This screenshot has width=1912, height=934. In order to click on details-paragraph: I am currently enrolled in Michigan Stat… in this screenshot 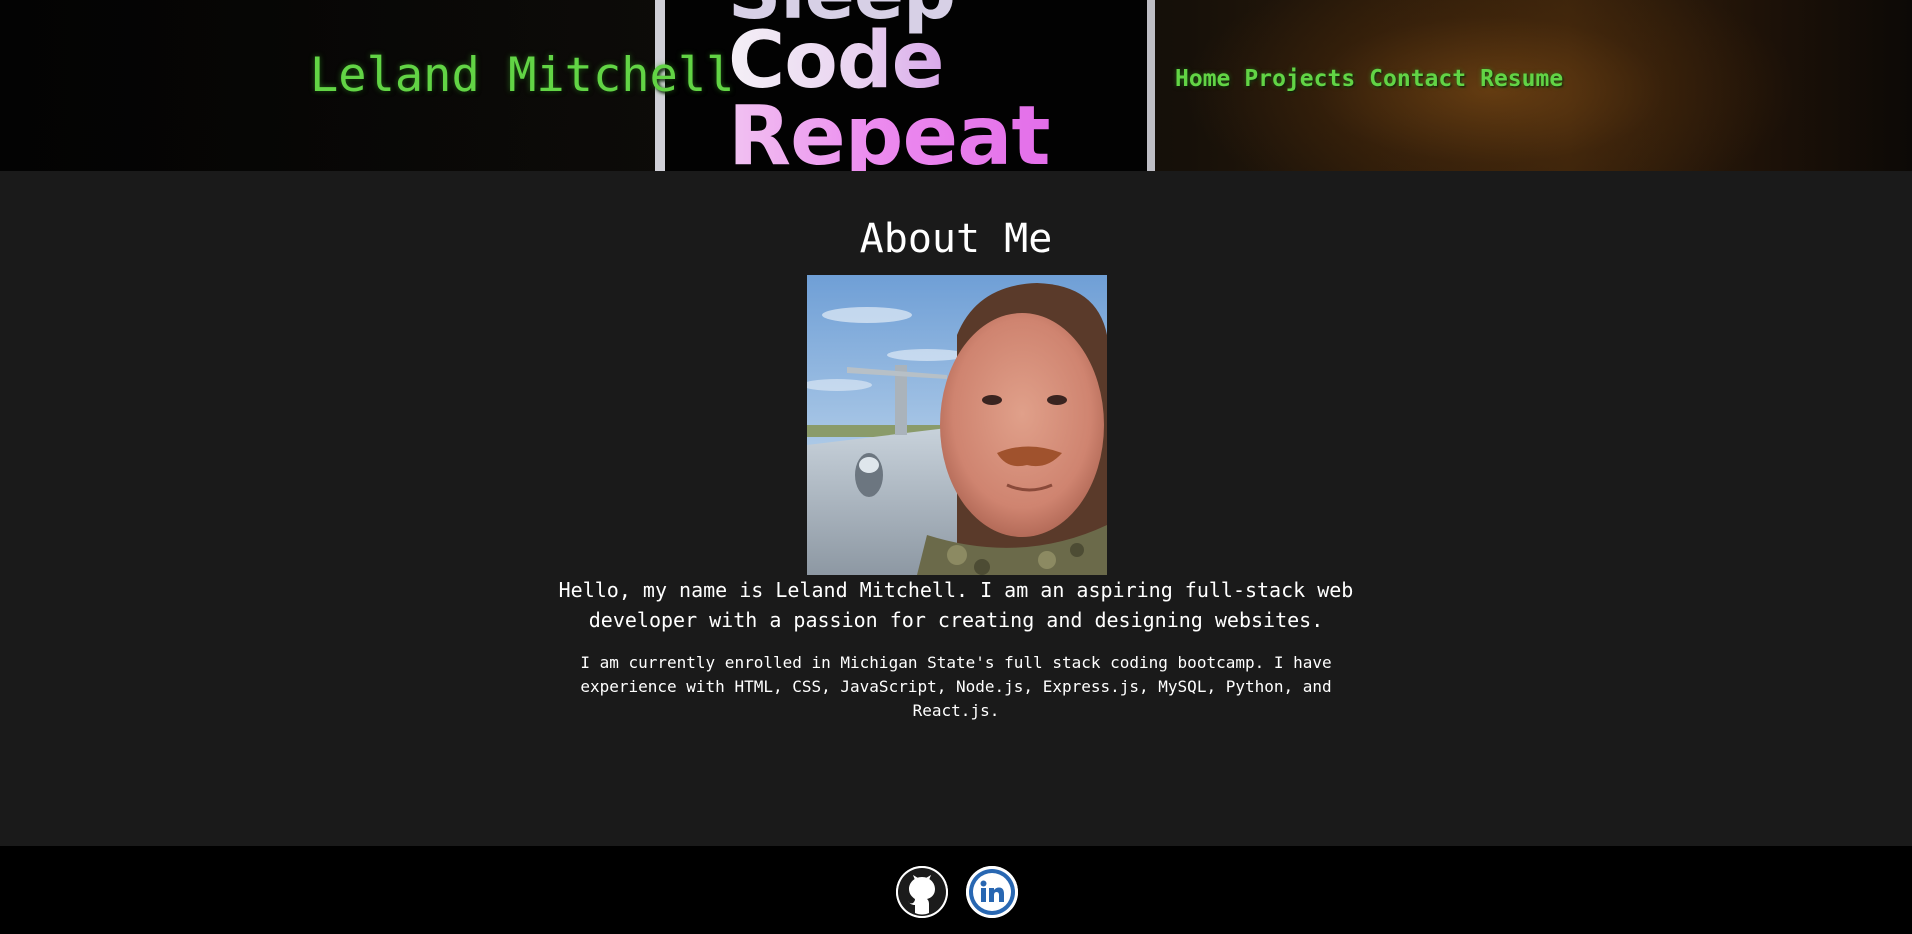, I will do `click(956, 686)`.